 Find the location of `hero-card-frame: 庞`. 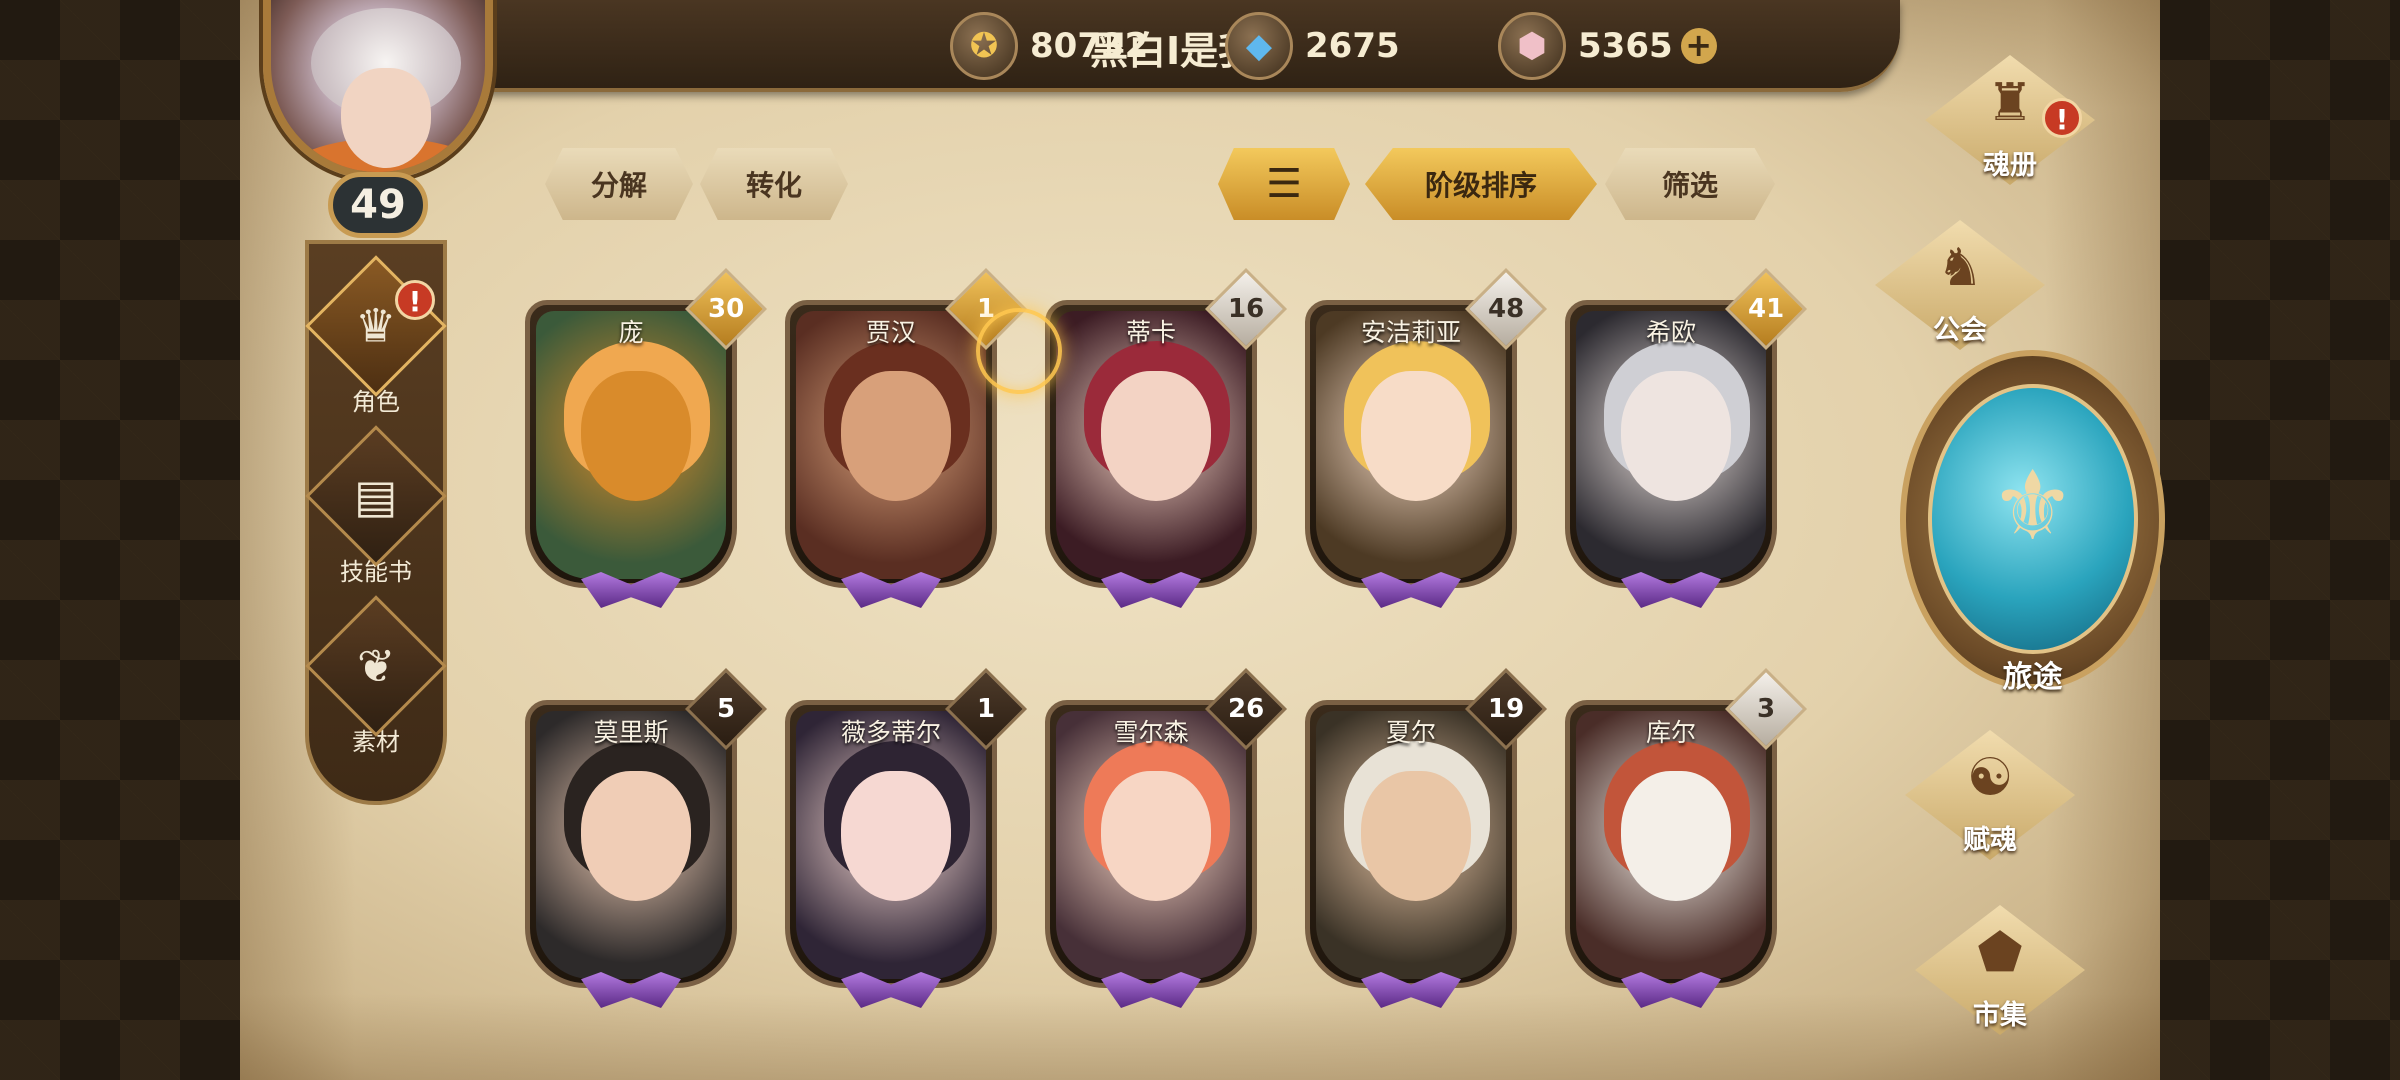

hero-card-frame: 庞 is located at coordinates (631, 444).